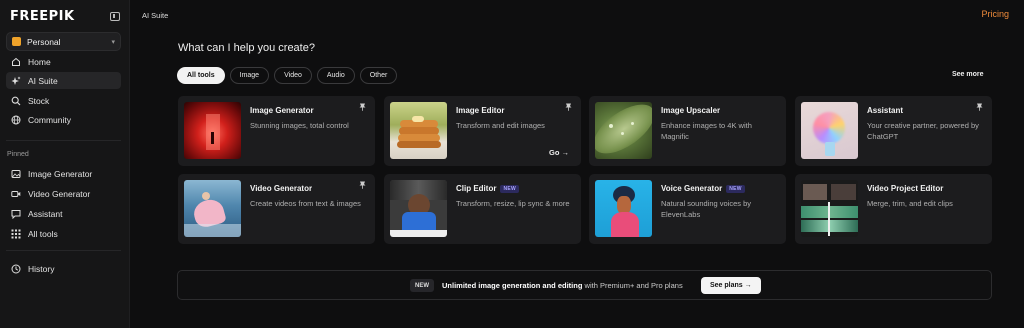 This screenshot has width=1024, height=328. I want to click on nav-label: AI Suite, so click(43, 80).